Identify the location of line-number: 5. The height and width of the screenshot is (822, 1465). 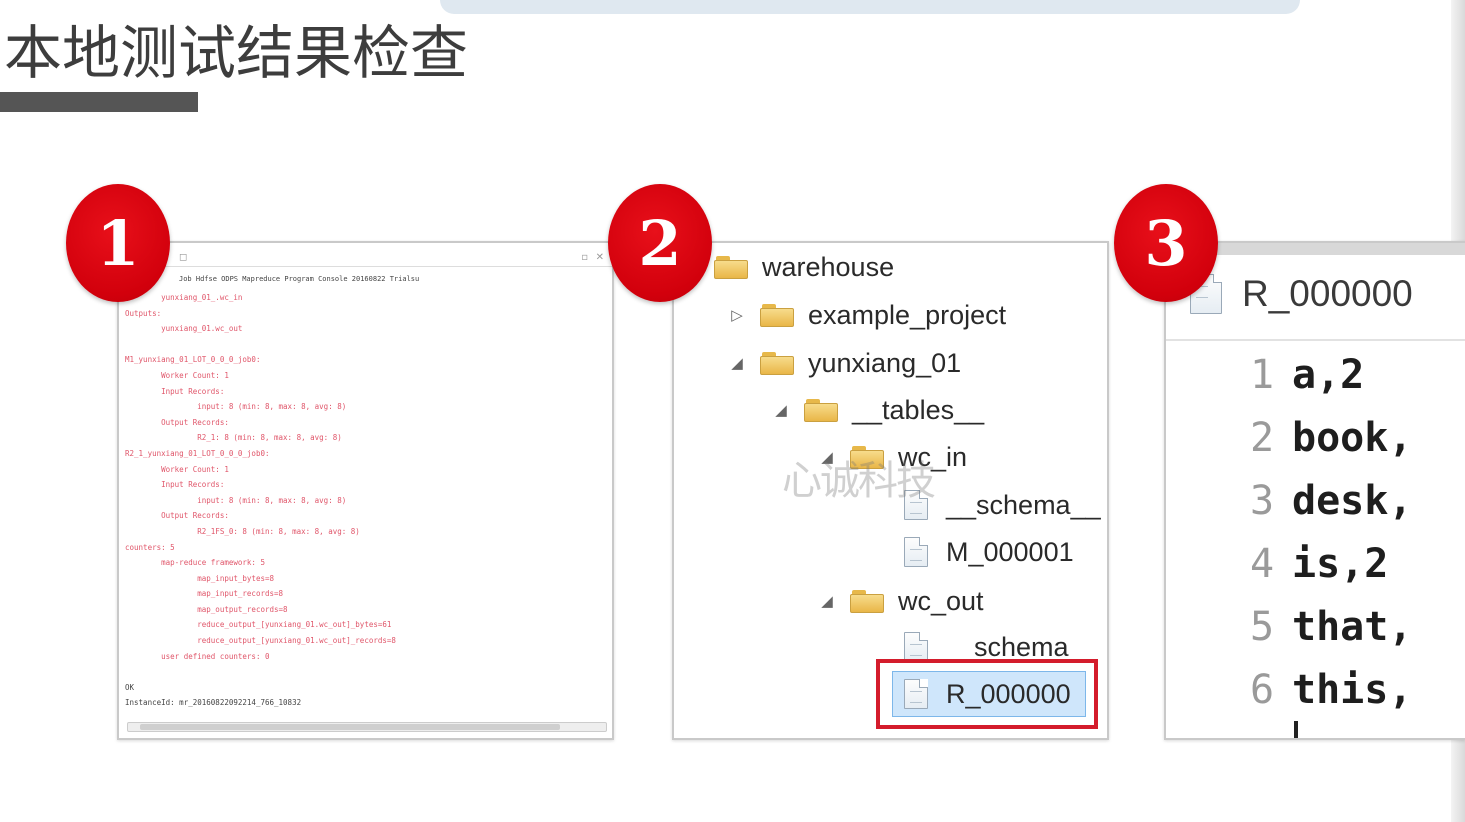
(1262, 627).